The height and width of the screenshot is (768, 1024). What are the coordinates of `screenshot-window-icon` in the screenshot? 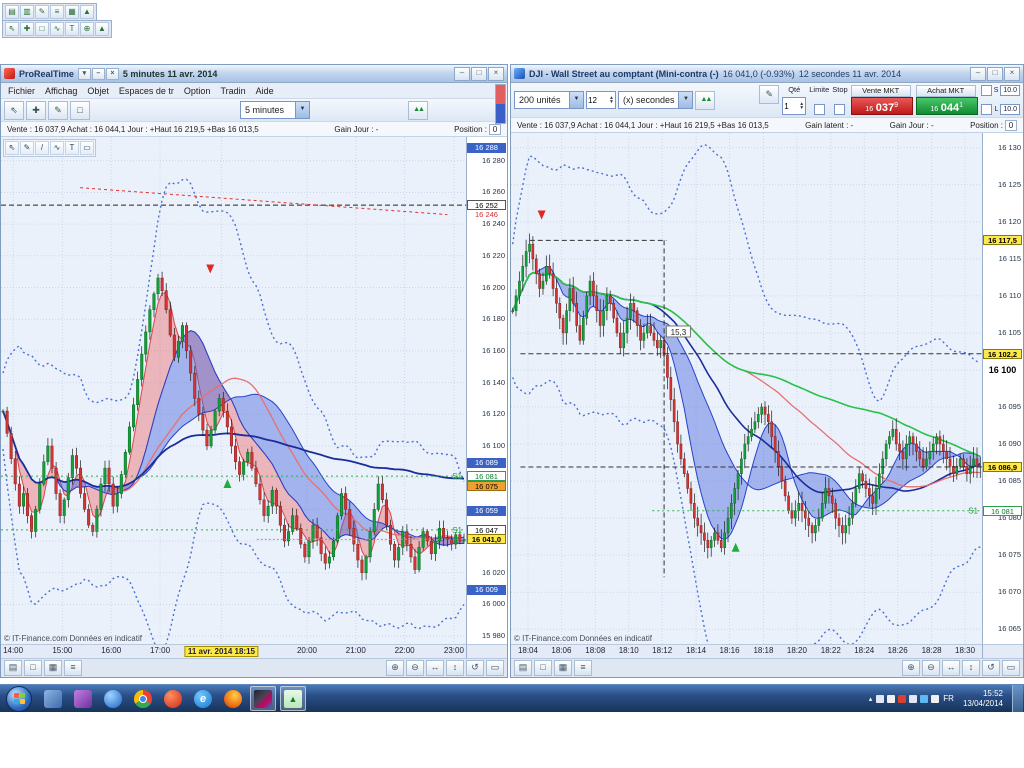 It's located at (263, 698).